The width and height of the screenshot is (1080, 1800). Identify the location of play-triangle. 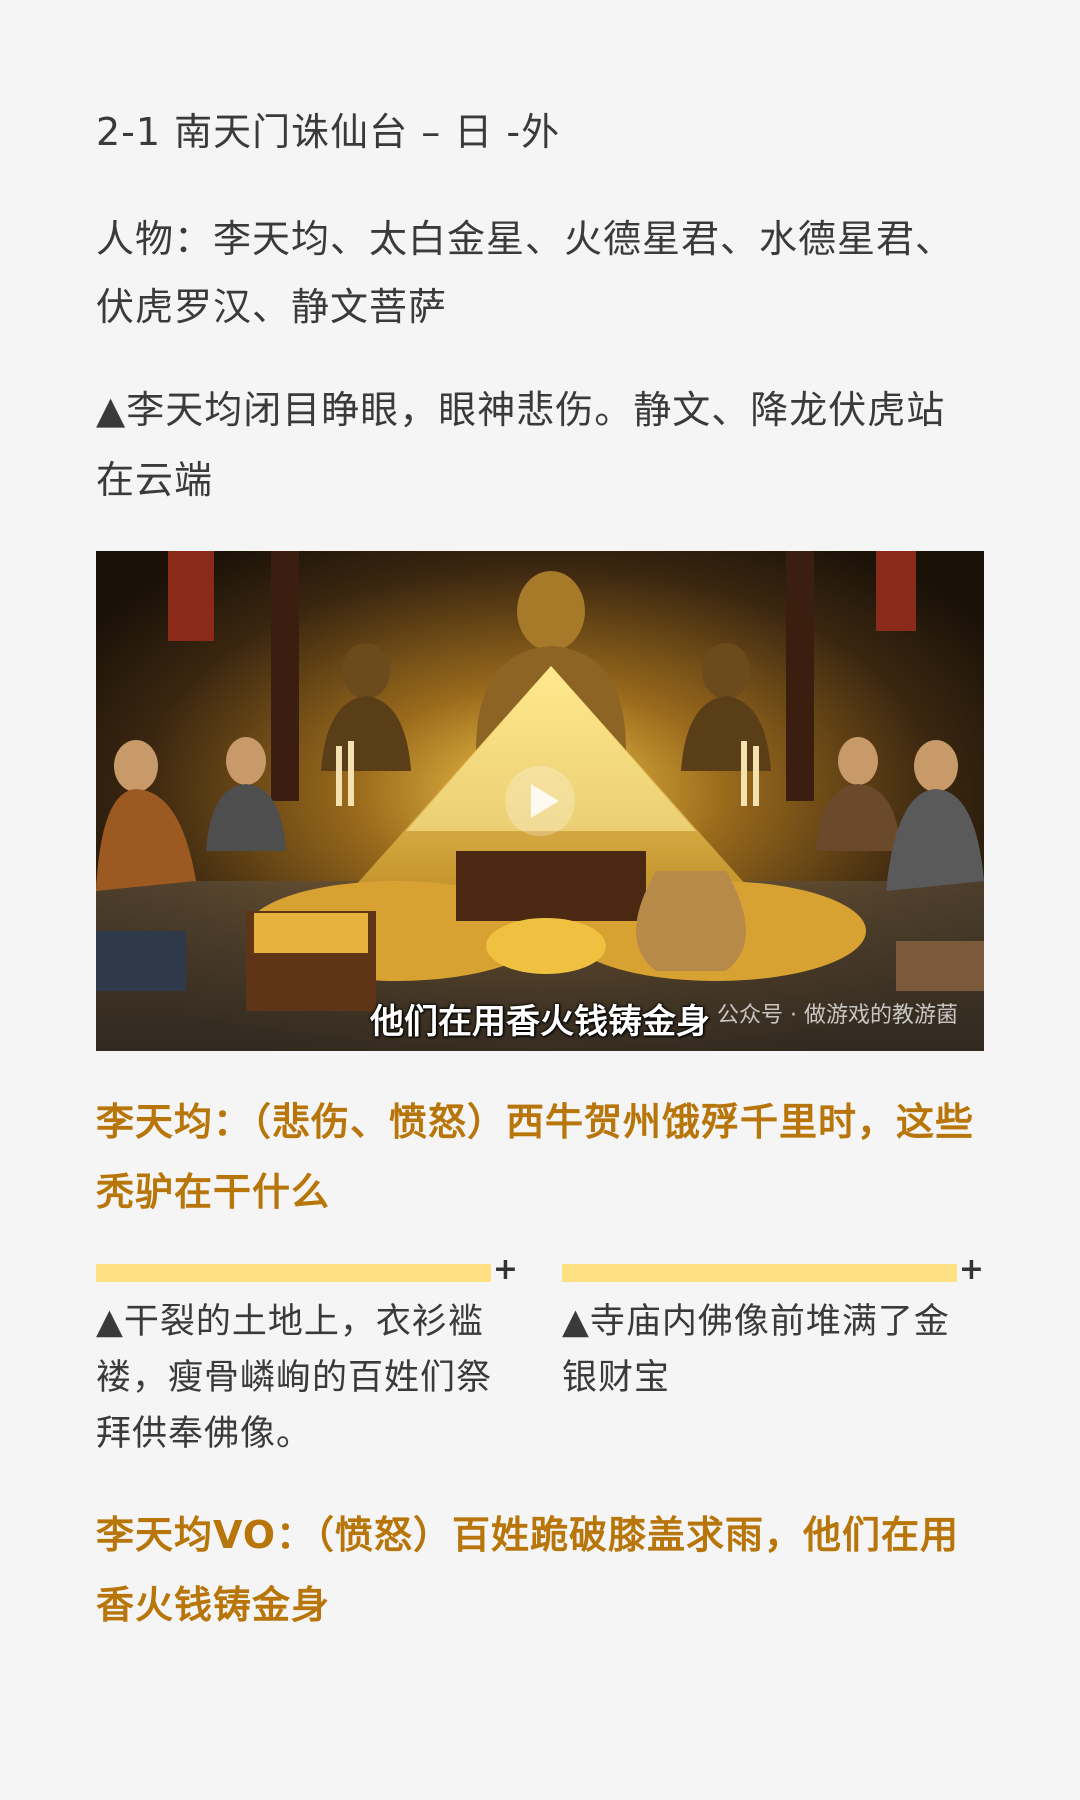
(545, 801).